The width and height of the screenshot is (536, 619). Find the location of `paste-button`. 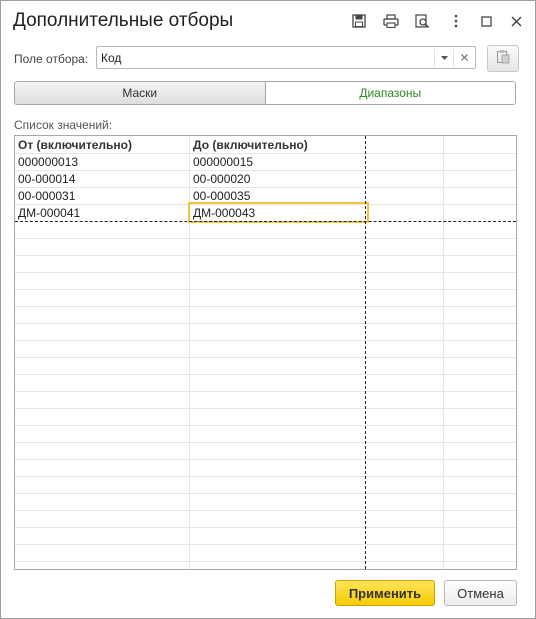

paste-button is located at coordinates (503, 58).